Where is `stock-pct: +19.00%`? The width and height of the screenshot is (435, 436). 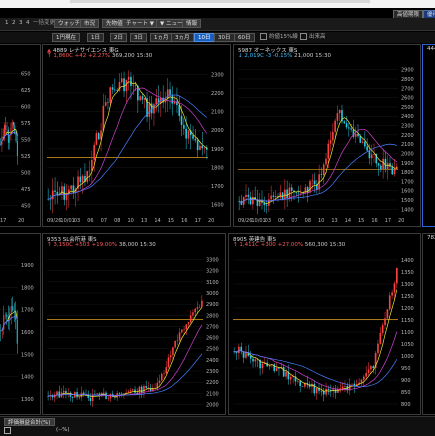 stock-pct: +19.00% is located at coordinates (104, 245).